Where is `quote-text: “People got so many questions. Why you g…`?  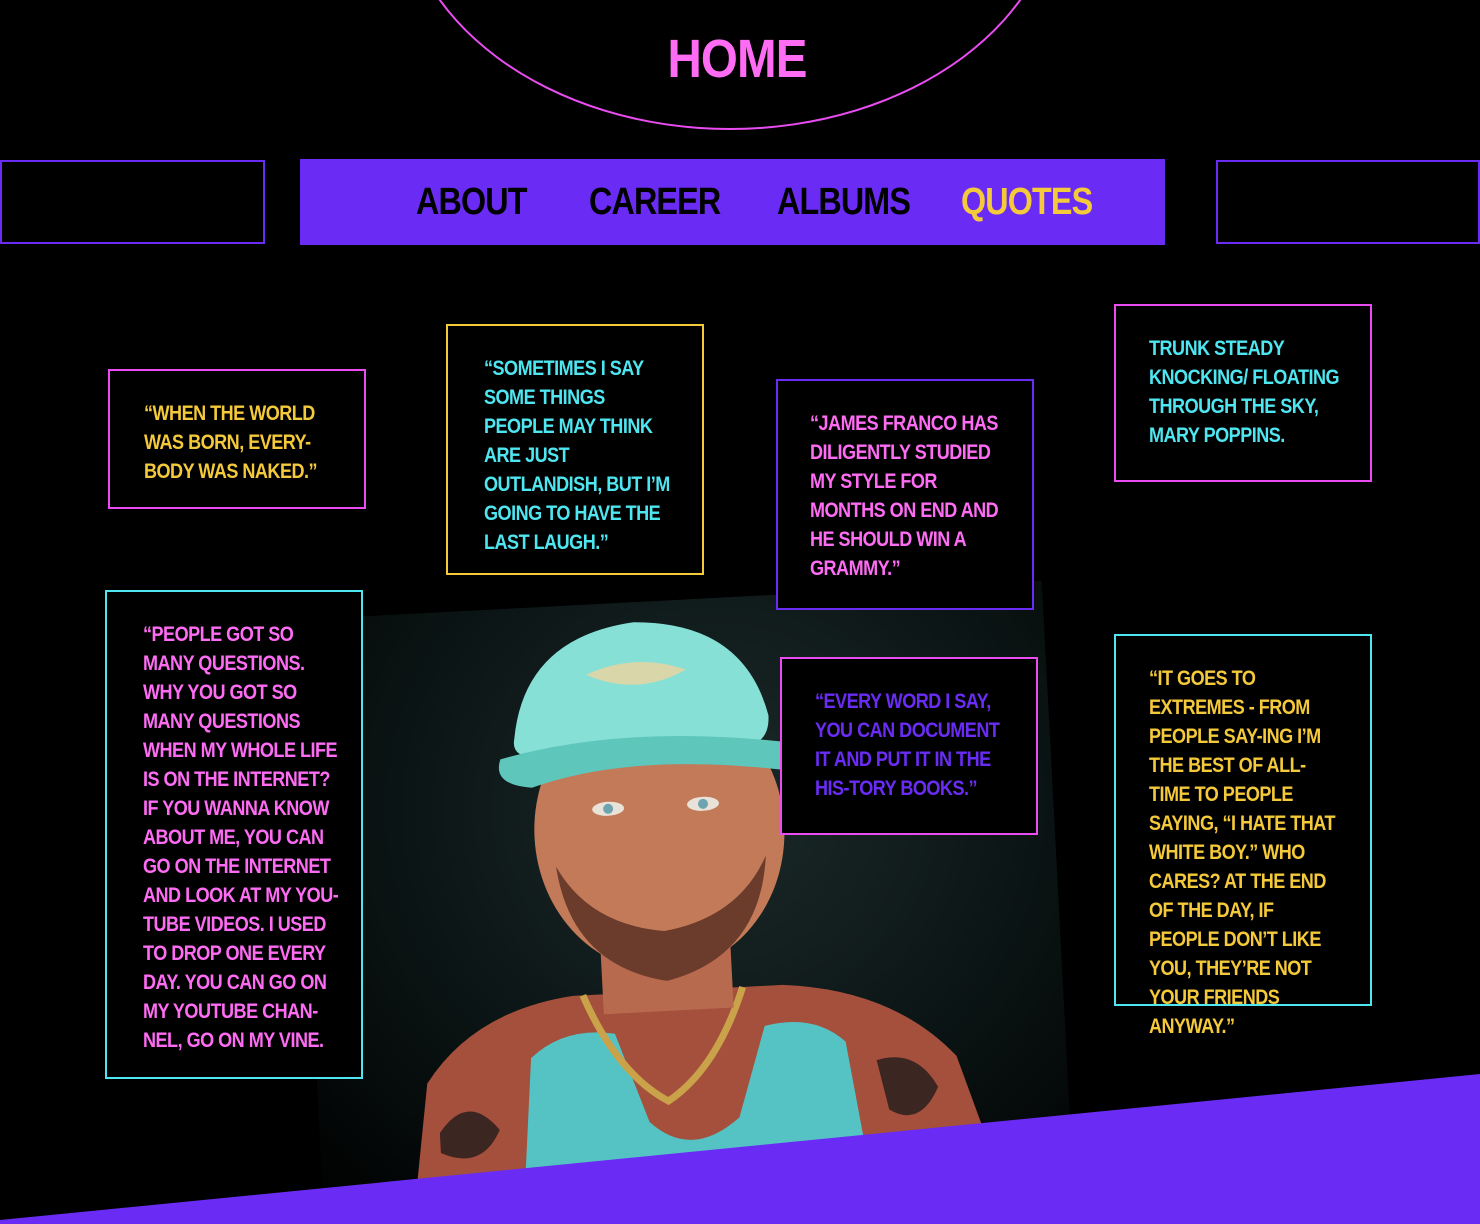
quote-text: “People got so many questions. Why you g… is located at coordinates (241, 837).